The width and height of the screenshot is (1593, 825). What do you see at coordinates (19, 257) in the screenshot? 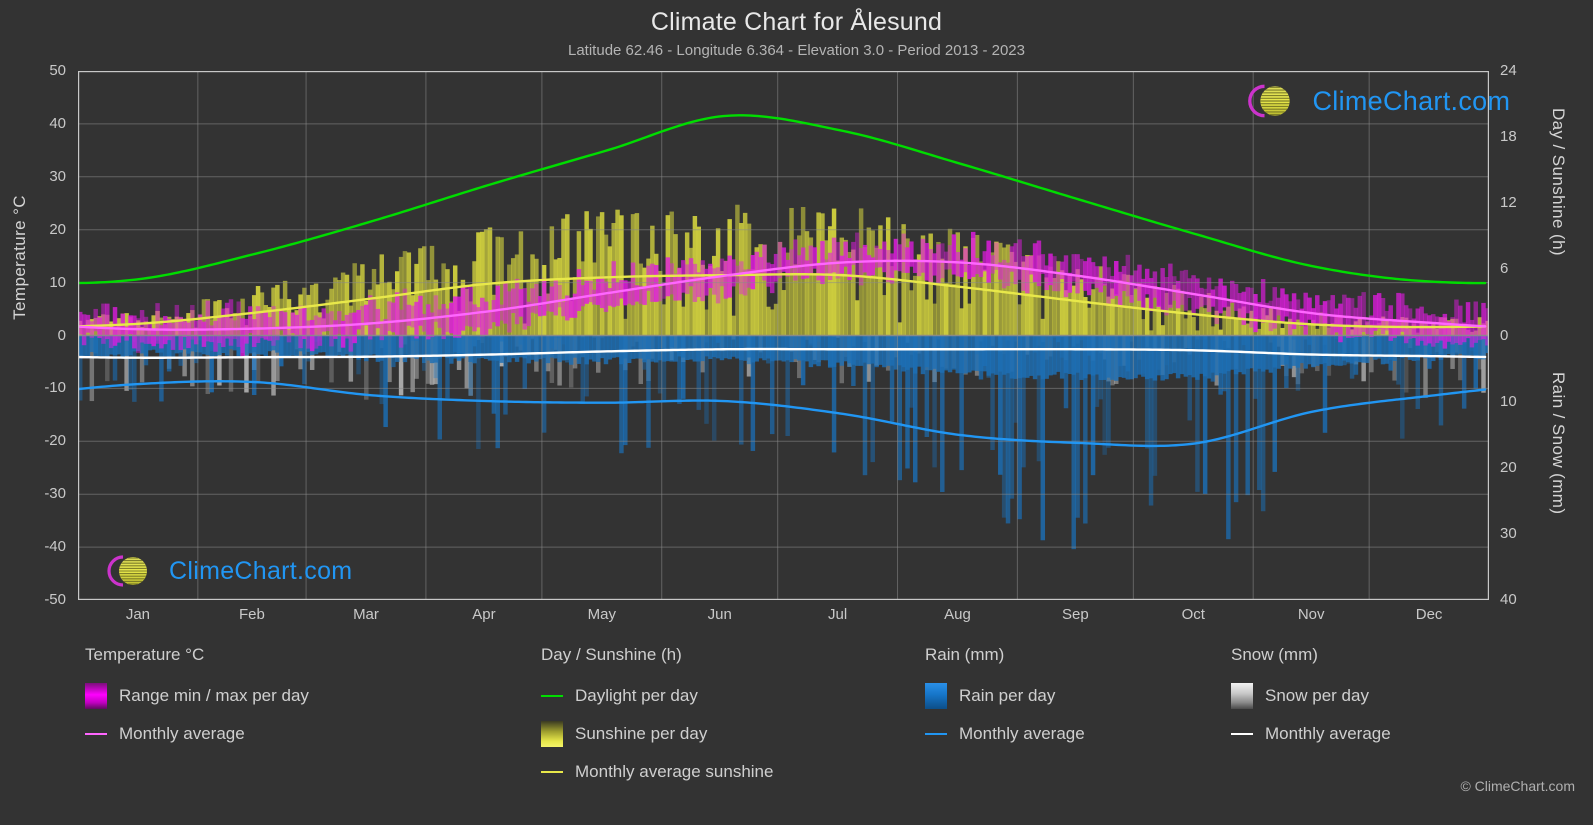
I see `left-axis-title: Temperature °C` at bounding box center [19, 257].